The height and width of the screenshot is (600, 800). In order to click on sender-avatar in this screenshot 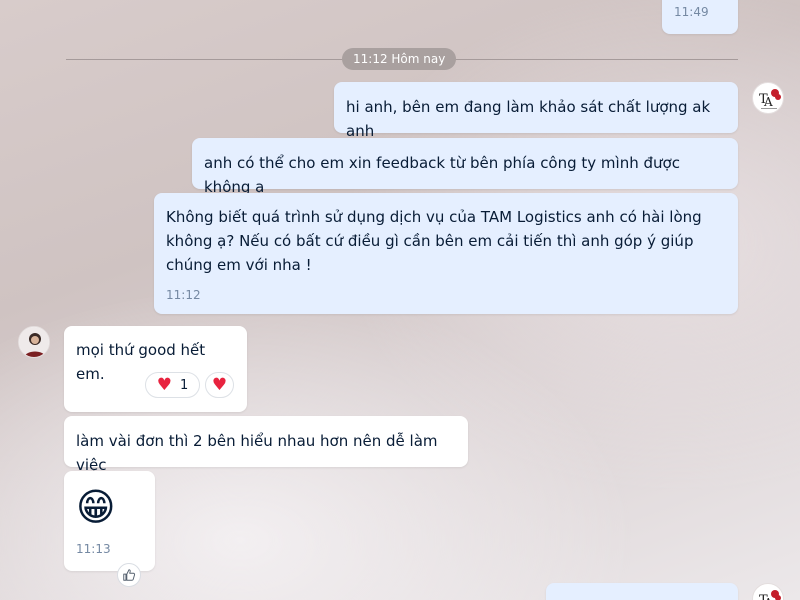, I will do `click(34, 342)`.